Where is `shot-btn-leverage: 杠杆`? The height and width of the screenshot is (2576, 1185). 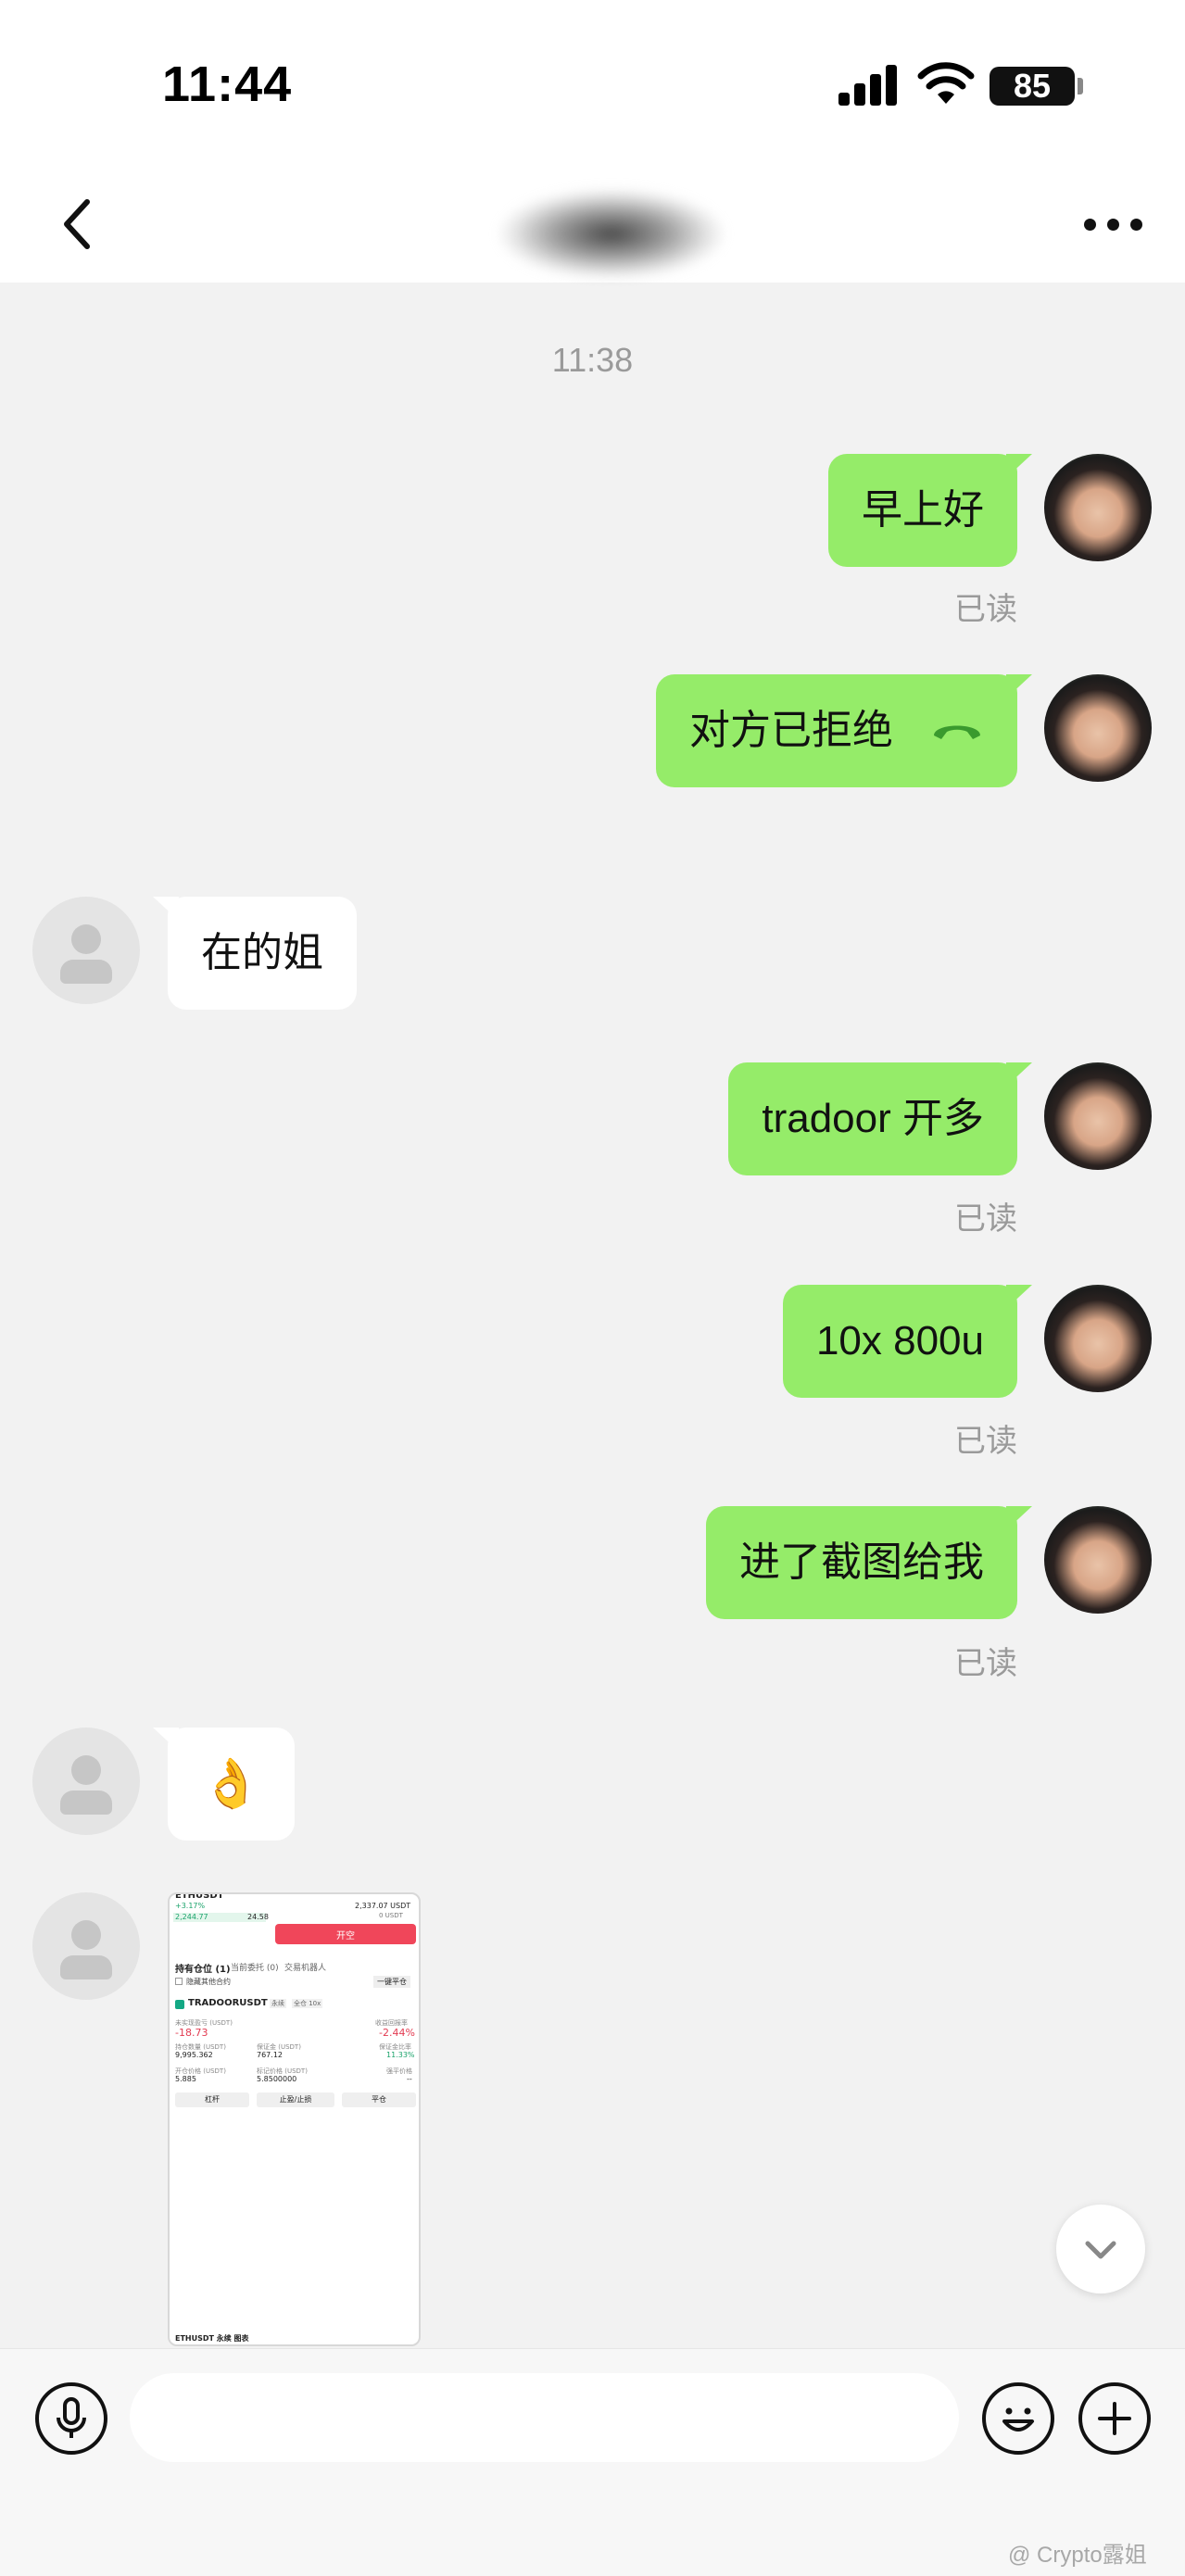 shot-btn-leverage: 杠杆 is located at coordinates (212, 2099).